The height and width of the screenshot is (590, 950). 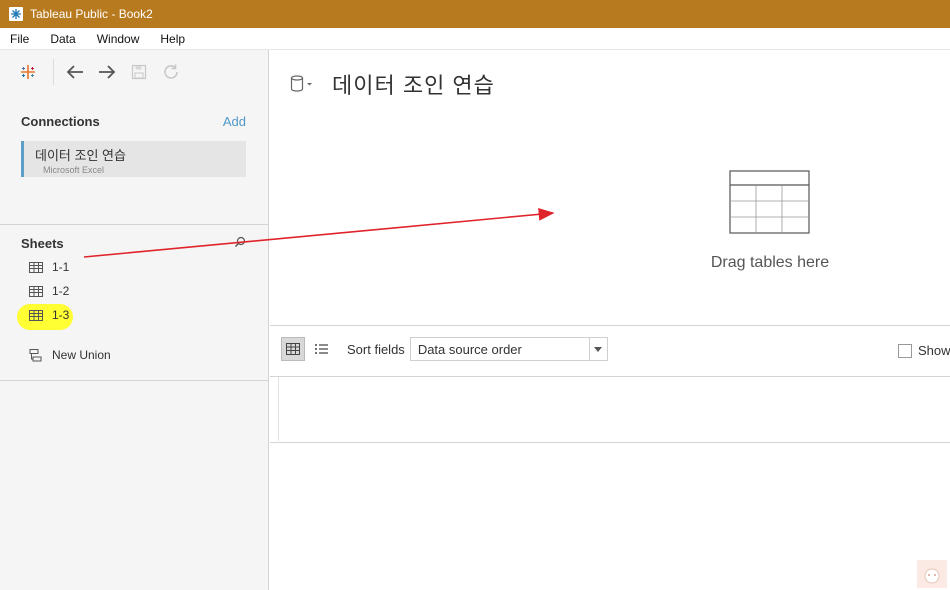 What do you see at coordinates (107, 72) in the screenshot?
I see `forward-arrow-icon` at bounding box center [107, 72].